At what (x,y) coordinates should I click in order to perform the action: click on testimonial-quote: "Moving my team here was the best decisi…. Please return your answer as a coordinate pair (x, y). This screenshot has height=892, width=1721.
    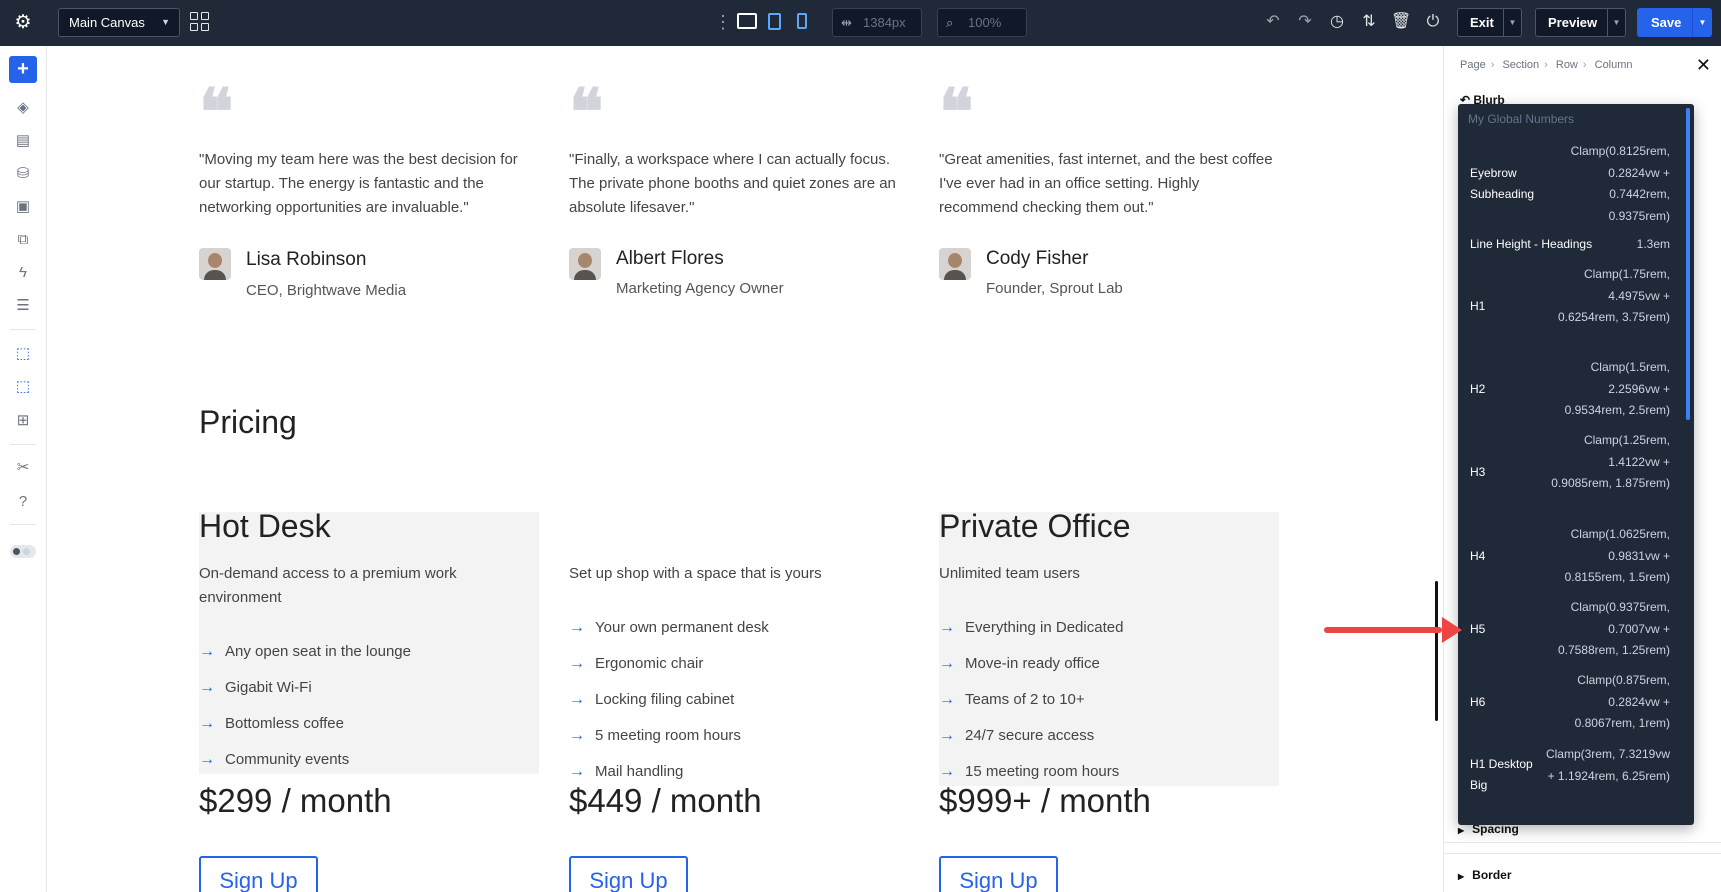
    Looking at the image, I should click on (358, 183).